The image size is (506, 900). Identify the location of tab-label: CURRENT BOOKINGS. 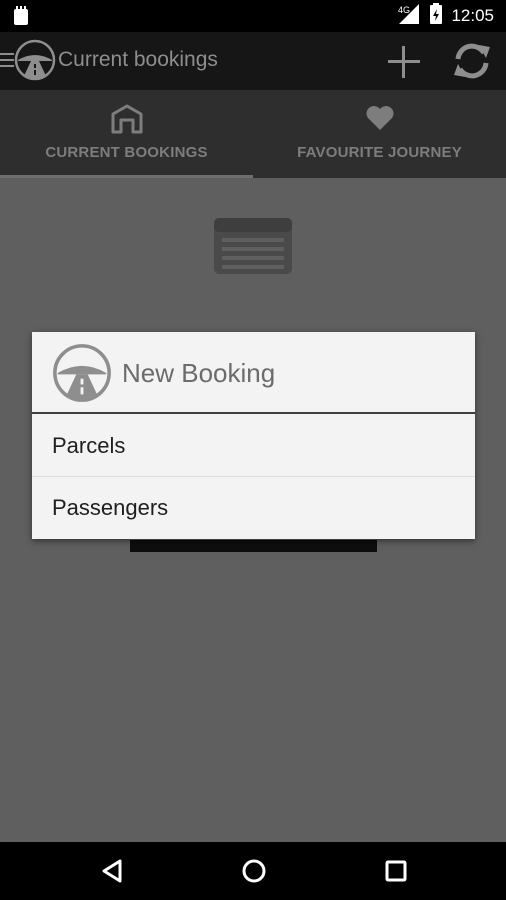
(126, 152).